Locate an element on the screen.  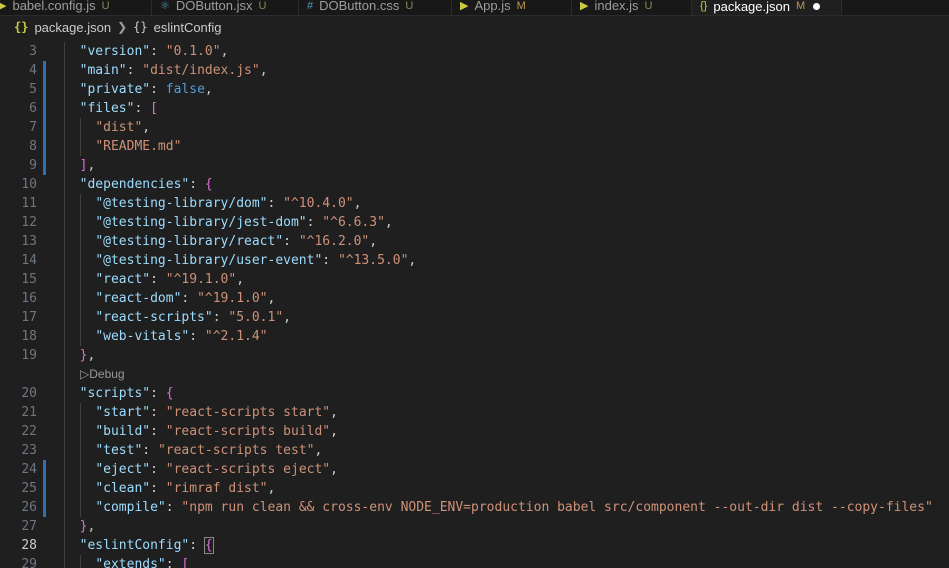
line-number: 11 is located at coordinates (29, 203).